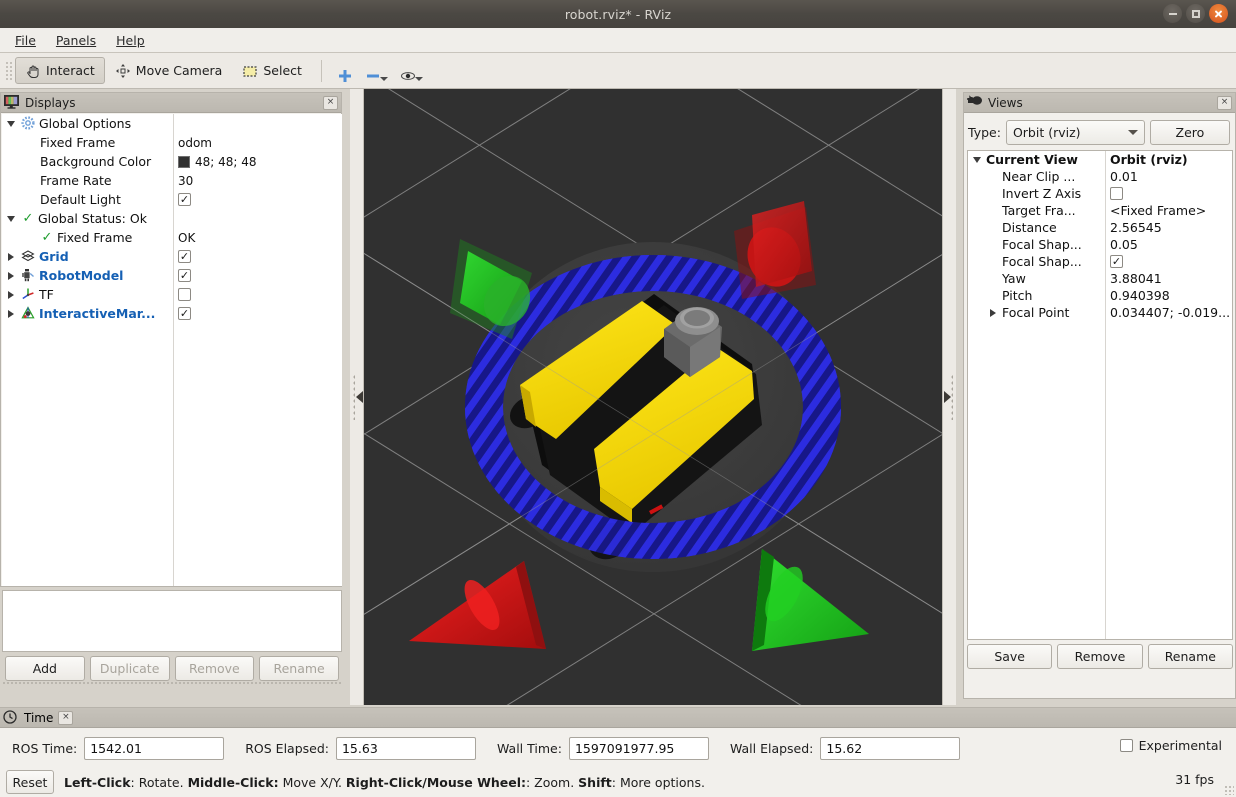 Image resolution: width=1236 pixels, height=797 pixels. I want to click on rename-view-button: Rename, so click(1190, 656).